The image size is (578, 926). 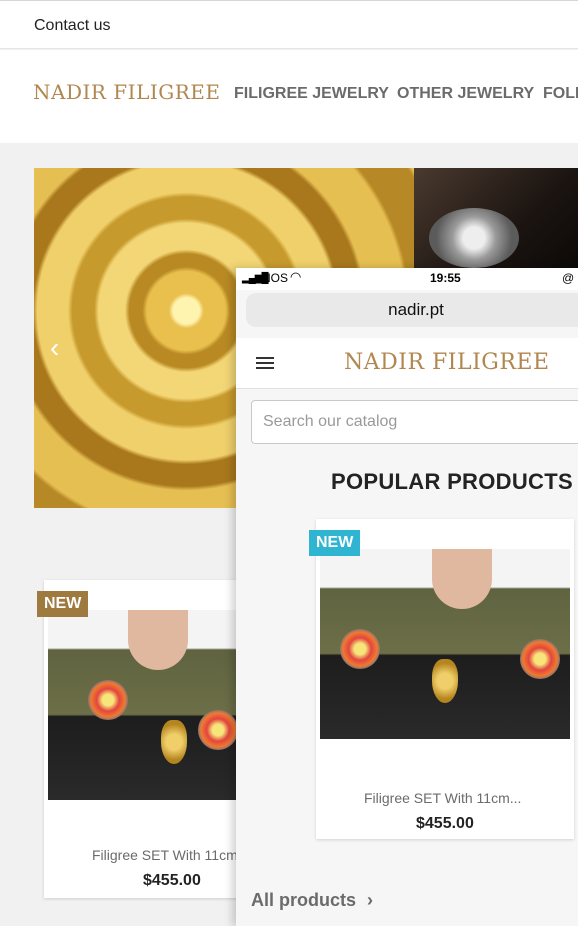 What do you see at coordinates (407, 279) in the screenshot?
I see `status-bar: ▂▄▆█ NOS ◠ 19:55 @` at bounding box center [407, 279].